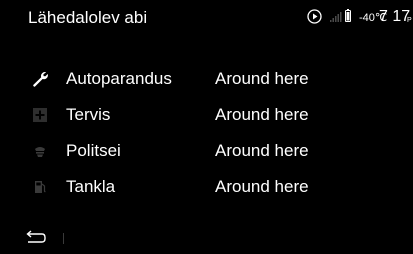  I want to click on back-arrow-icon, so click(34, 238).